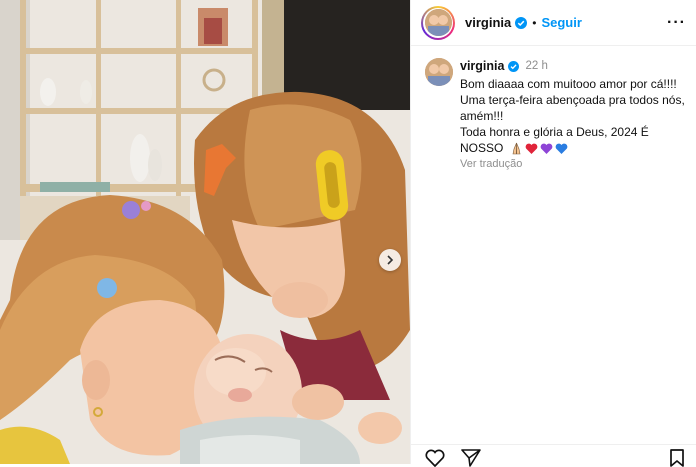  I want to click on avatar, so click(438, 22).